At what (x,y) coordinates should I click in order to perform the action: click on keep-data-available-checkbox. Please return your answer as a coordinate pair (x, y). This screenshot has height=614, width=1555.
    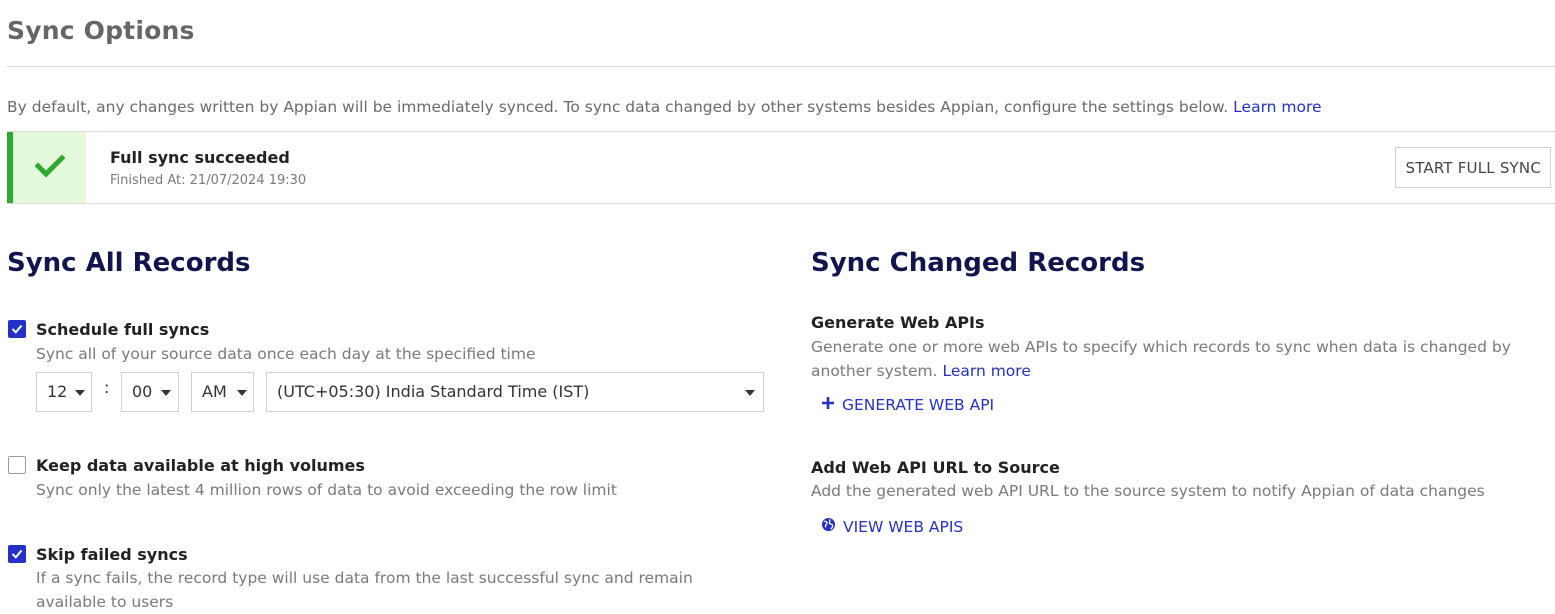
    Looking at the image, I should click on (17, 465).